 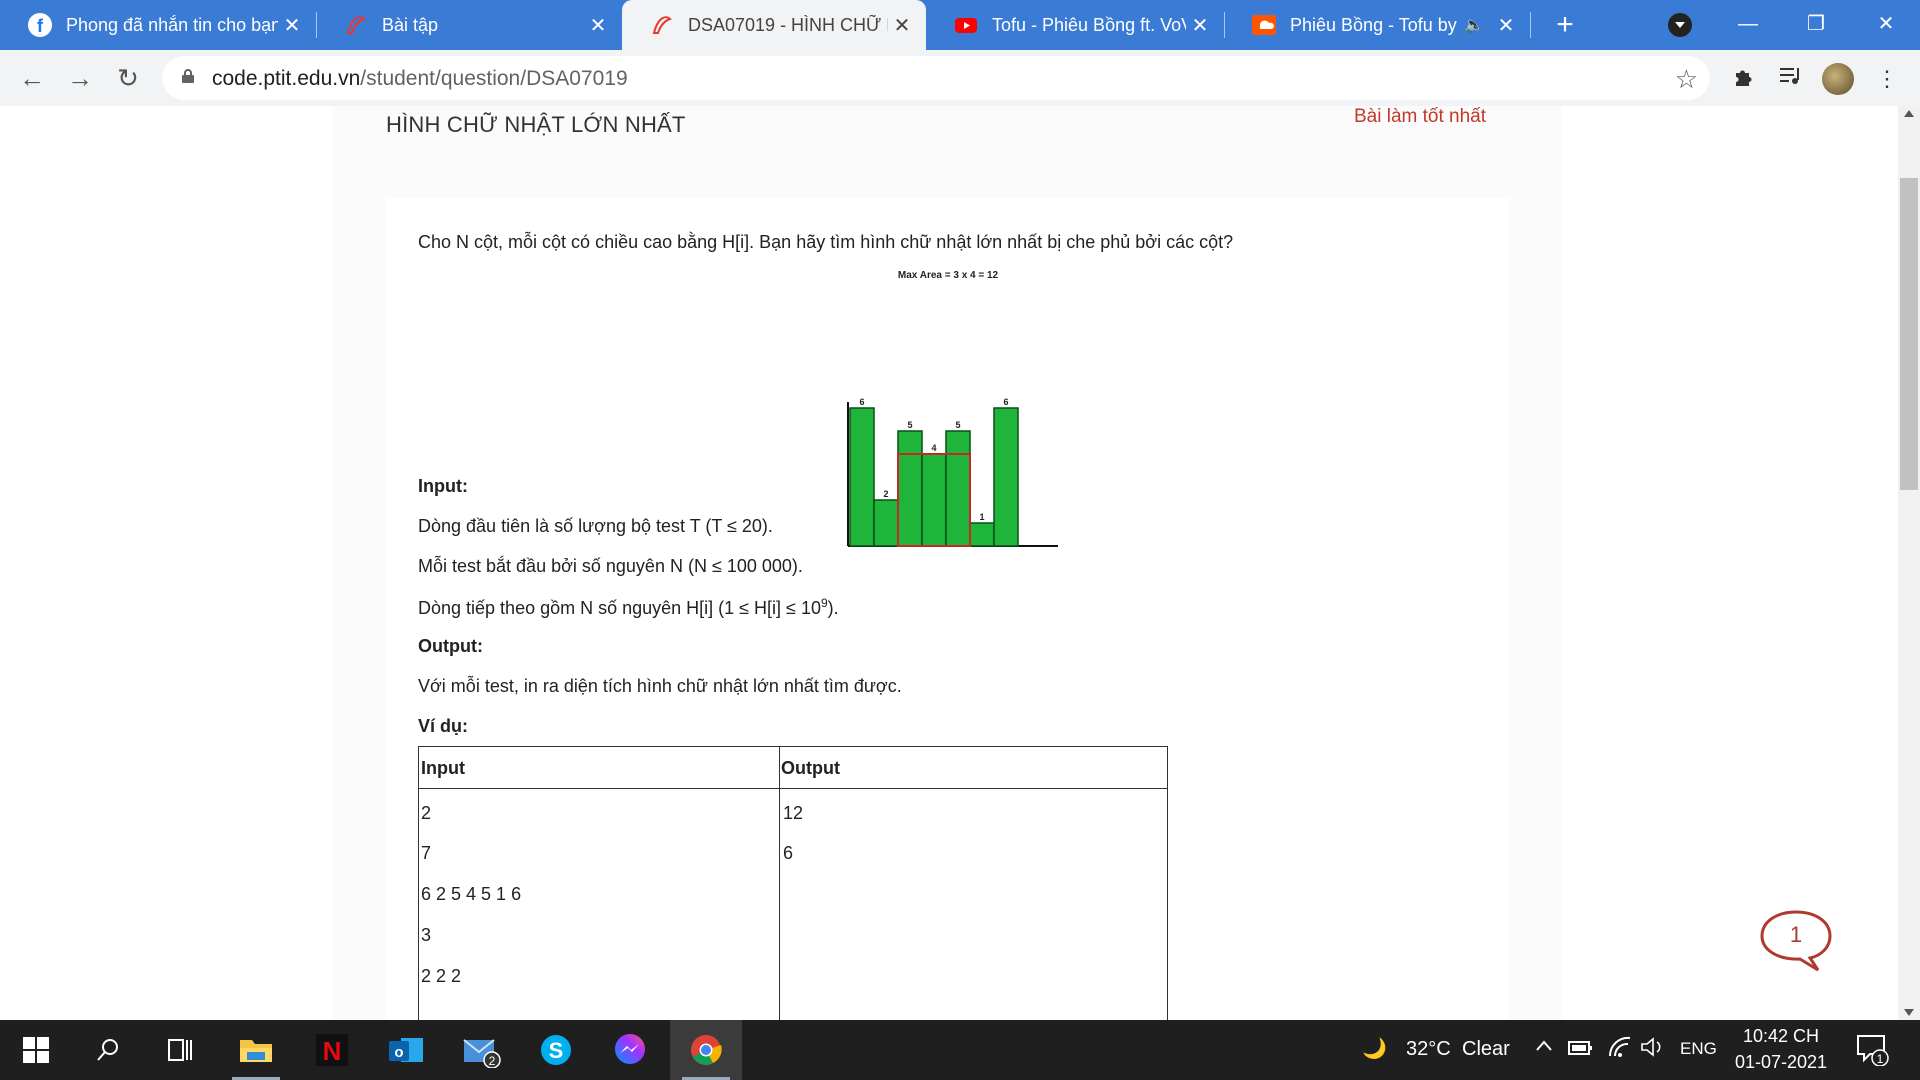 I want to click on outlook-icon: o, so click(x=406, y=1050).